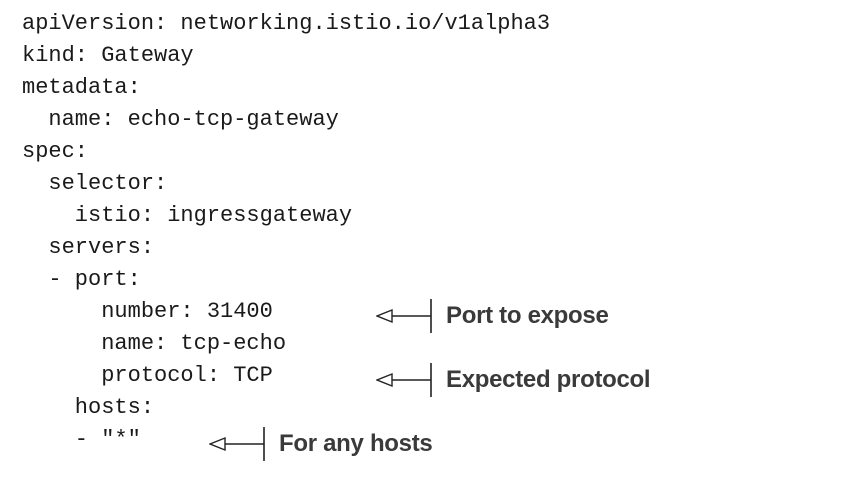 The height and width of the screenshot is (487, 844). What do you see at coordinates (95, 183) in the screenshot?
I see `code-line-selector: selector:` at bounding box center [95, 183].